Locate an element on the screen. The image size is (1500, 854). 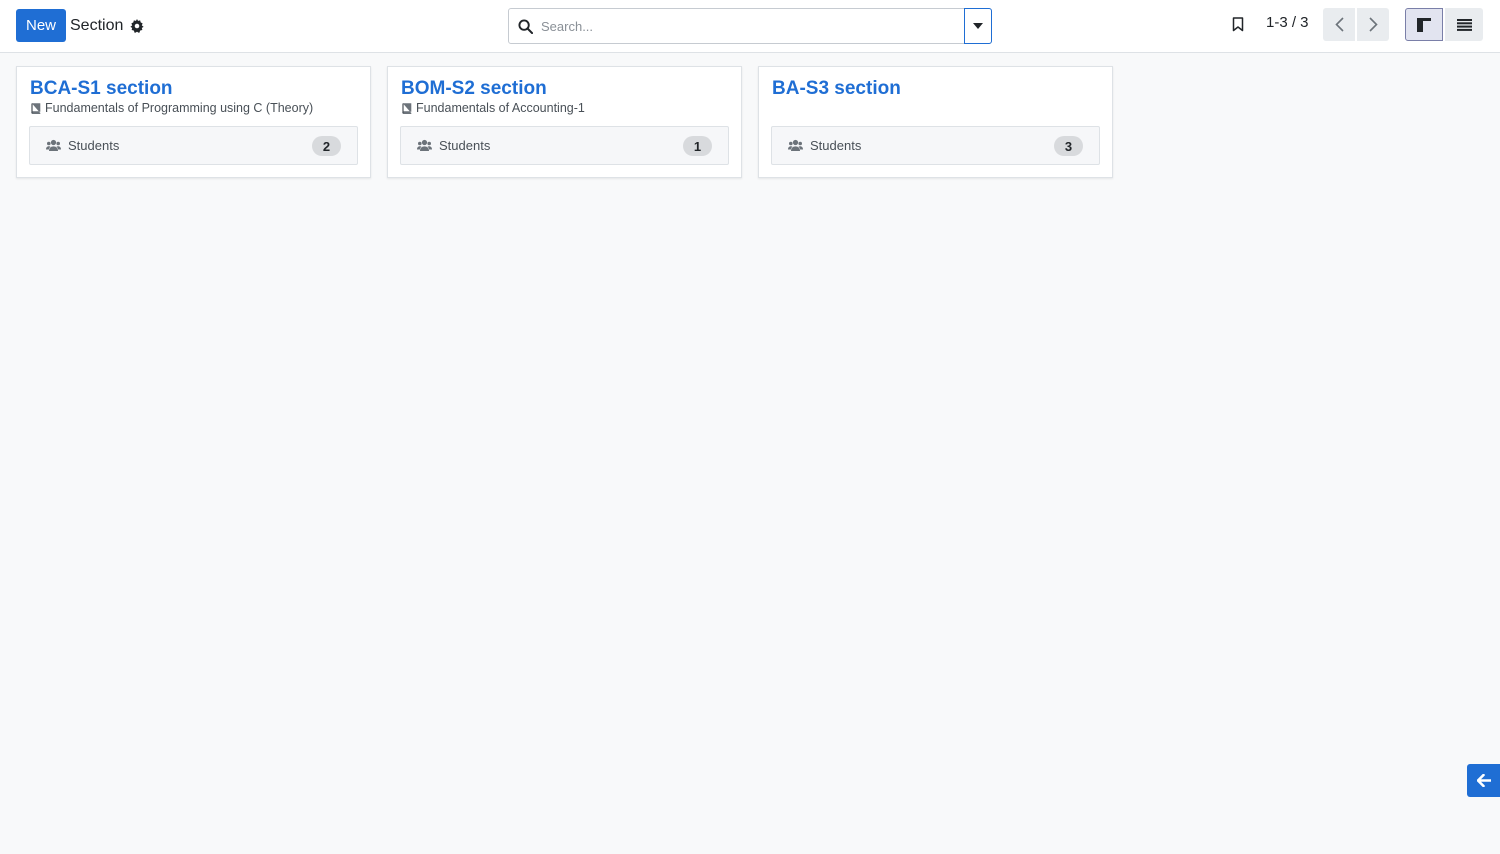
card-title: BA-S3 section is located at coordinates (836, 88).